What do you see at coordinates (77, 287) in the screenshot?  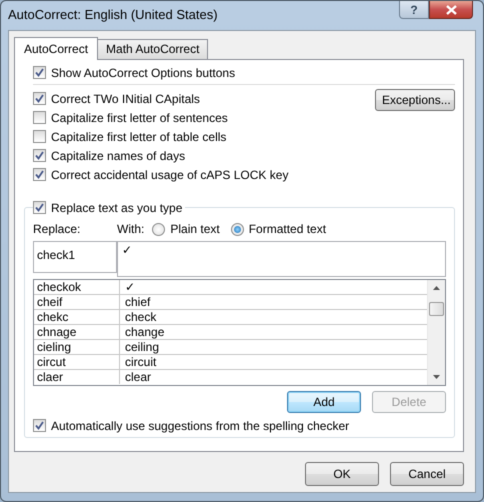 I see `table-cell: checkok` at bounding box center [77, 287].